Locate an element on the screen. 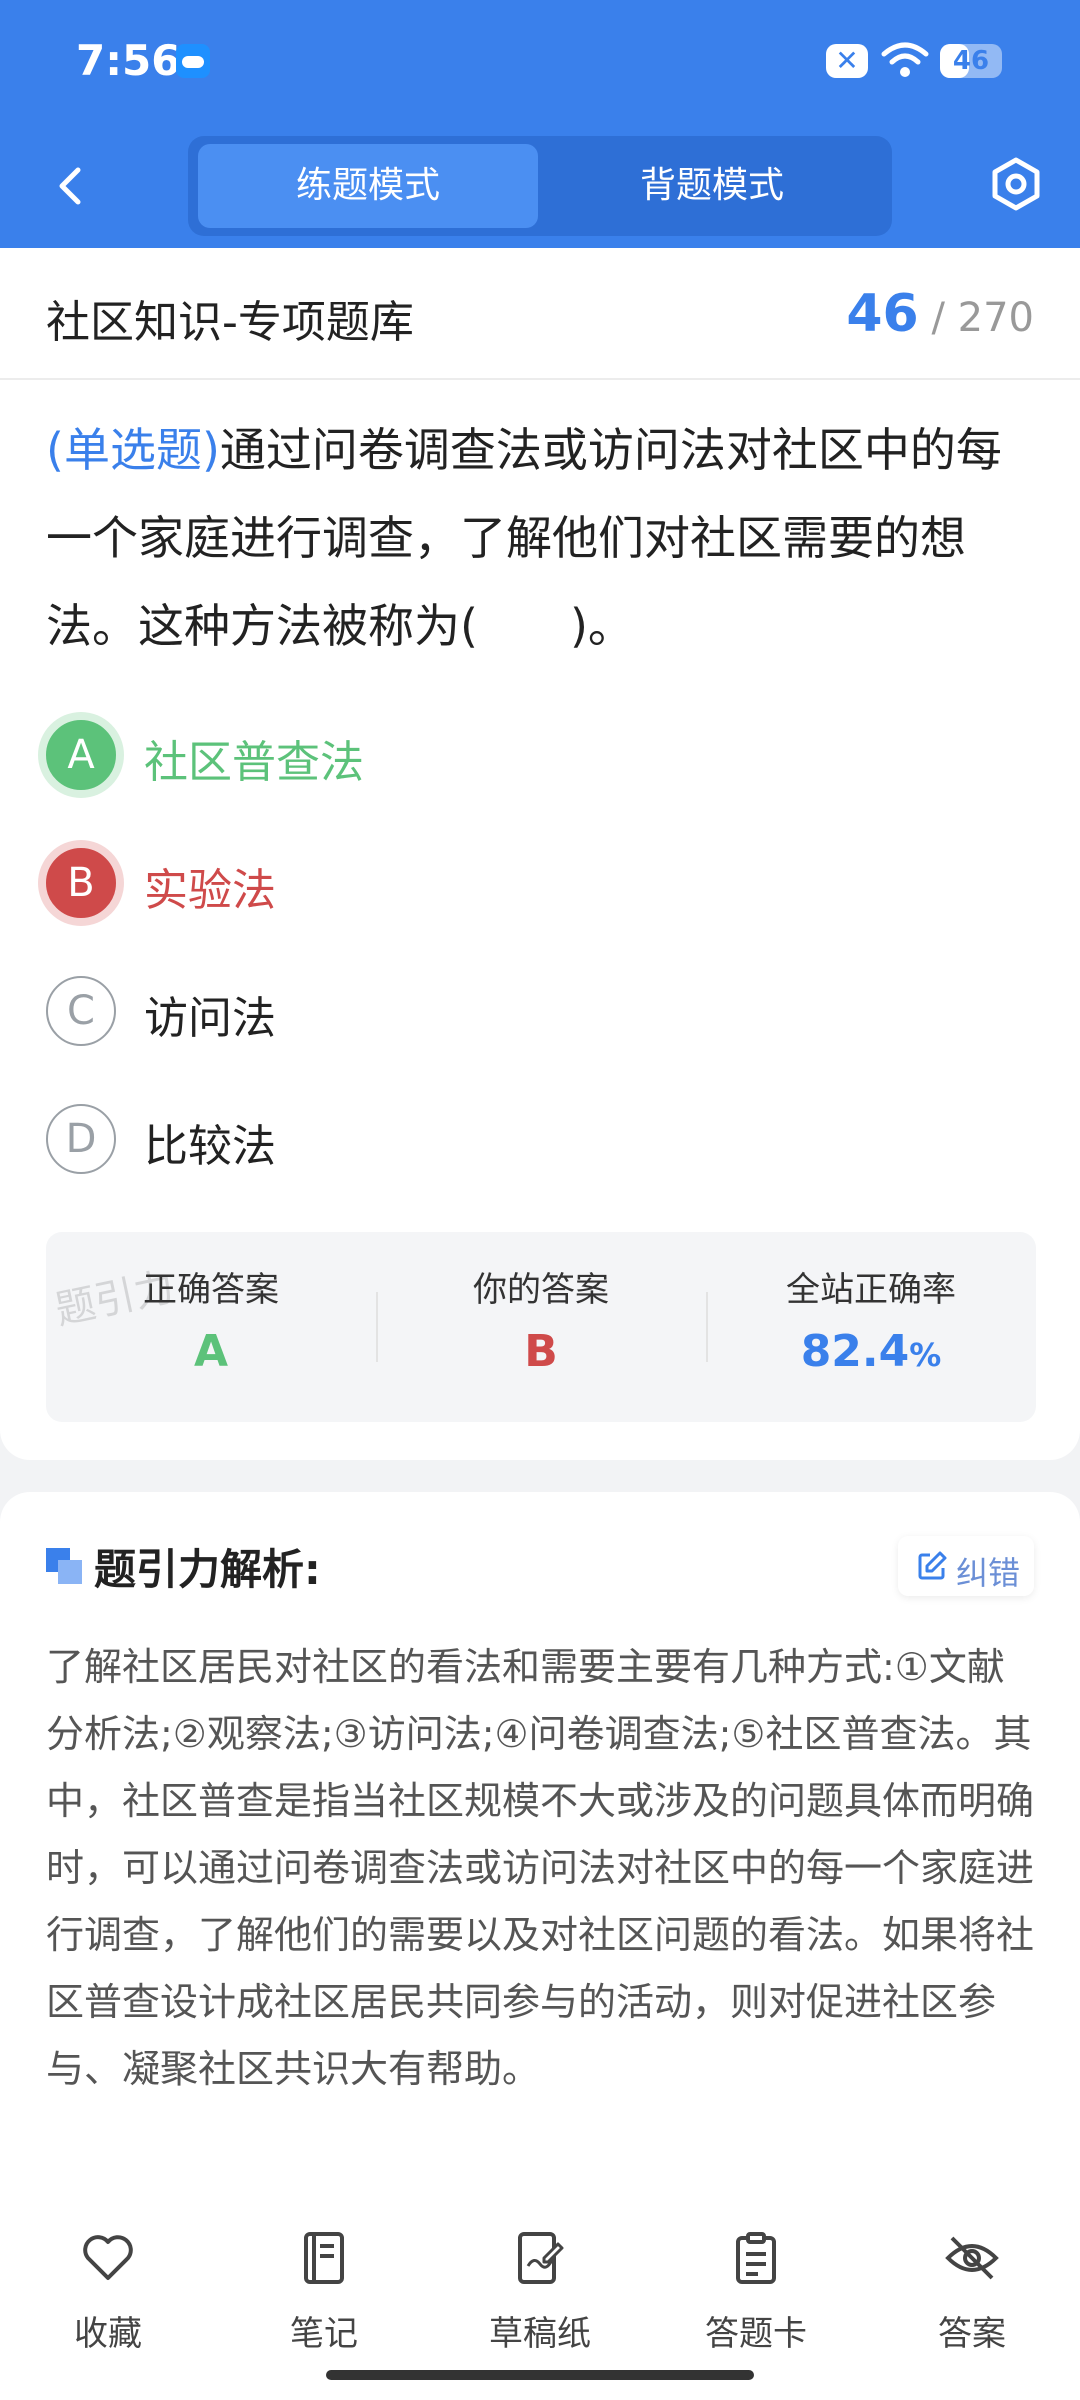 Image resolution: width=1080 pixels, height=2400 pixels. bottom-toolbar: 收藏 笔记 草稿纸 答题卡 答案 is located at coordinates (540, 2295).